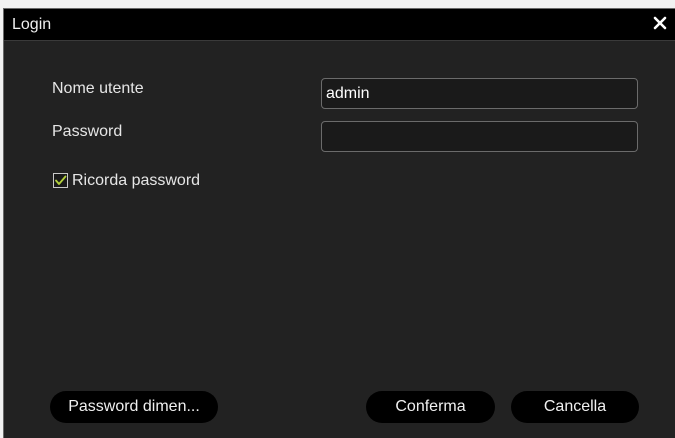 This screenshot has height=438, width=675. Describe the element at coordinates (660, 23) in the screenshot. I see `close-icon` at that location.